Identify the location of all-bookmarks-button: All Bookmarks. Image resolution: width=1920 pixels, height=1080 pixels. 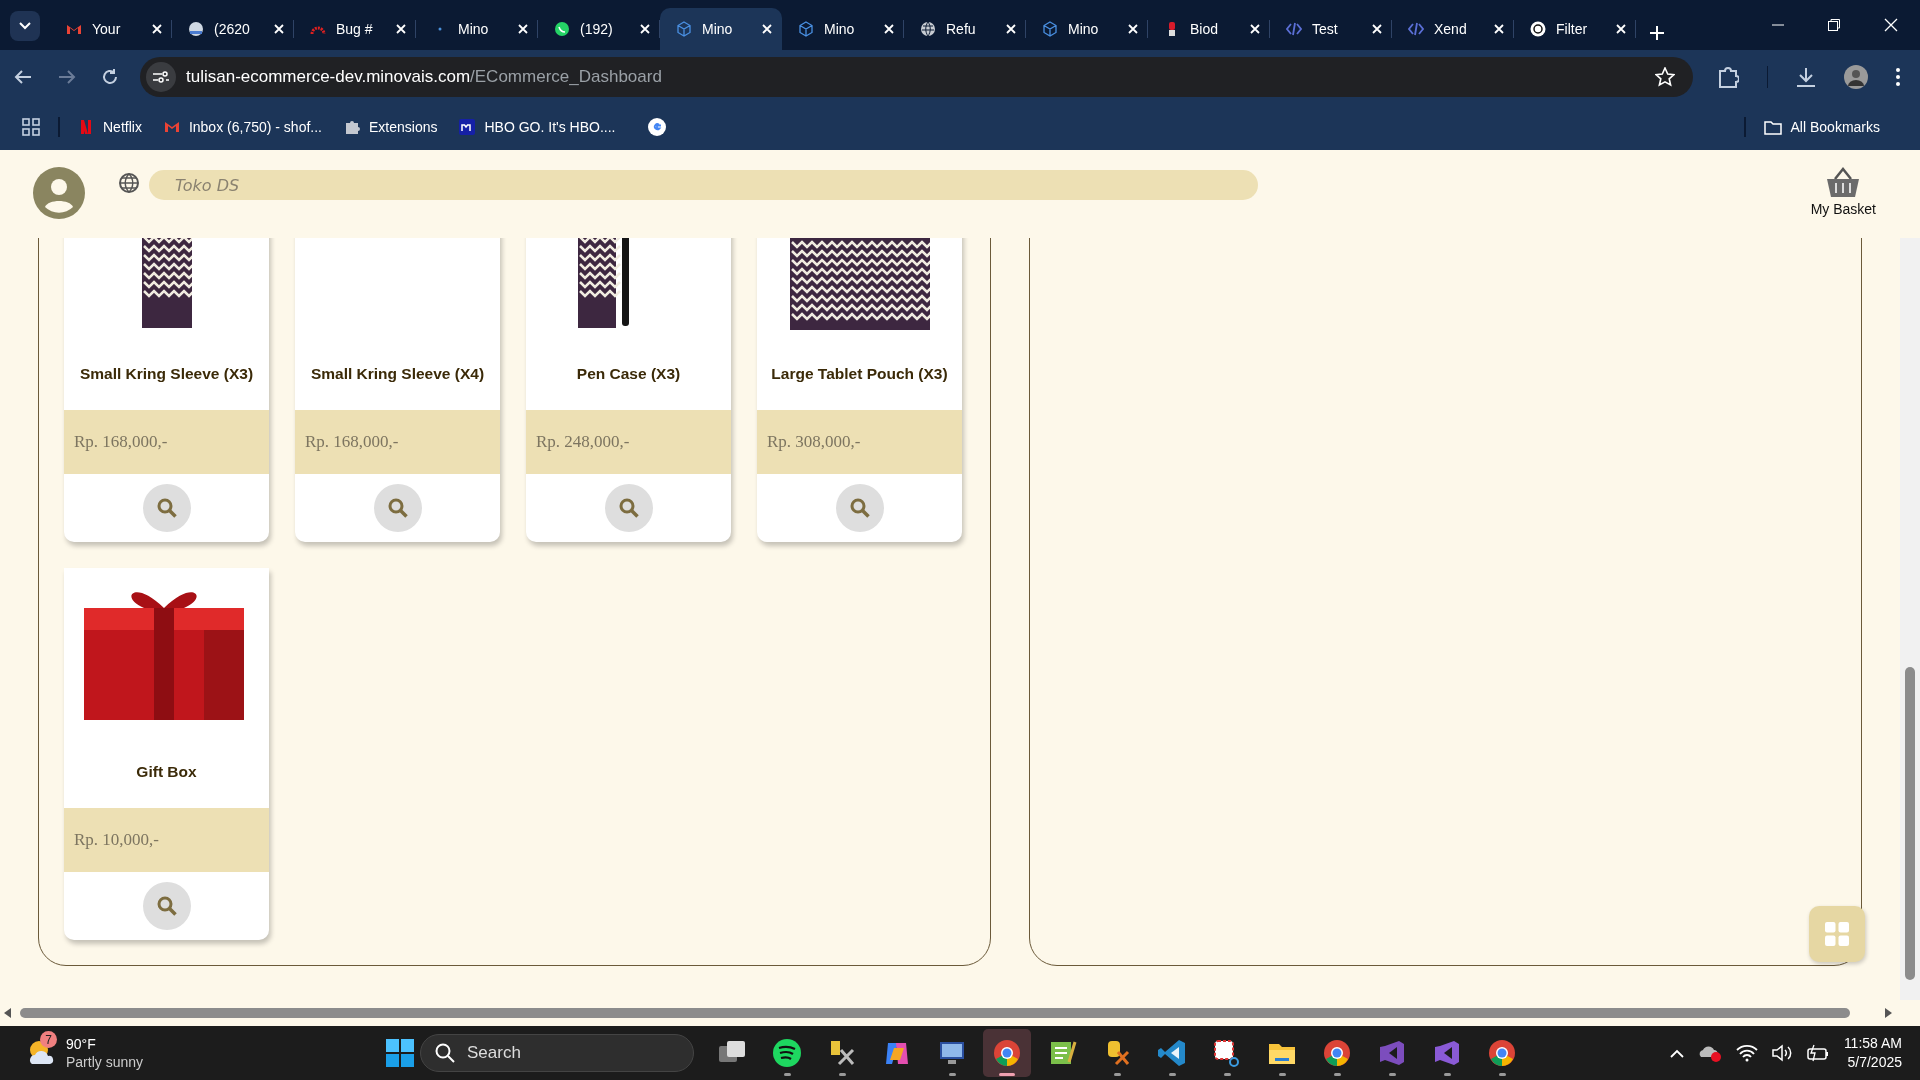
(1821, 127).